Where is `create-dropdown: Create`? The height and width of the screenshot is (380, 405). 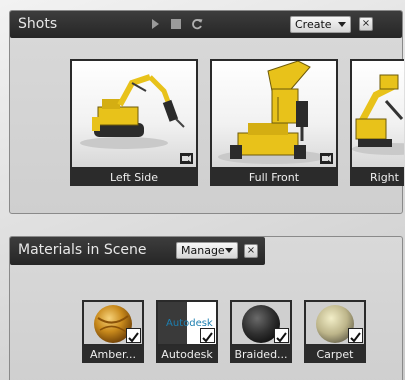 create-dropdown: Create is located at coordinates (320, 24).